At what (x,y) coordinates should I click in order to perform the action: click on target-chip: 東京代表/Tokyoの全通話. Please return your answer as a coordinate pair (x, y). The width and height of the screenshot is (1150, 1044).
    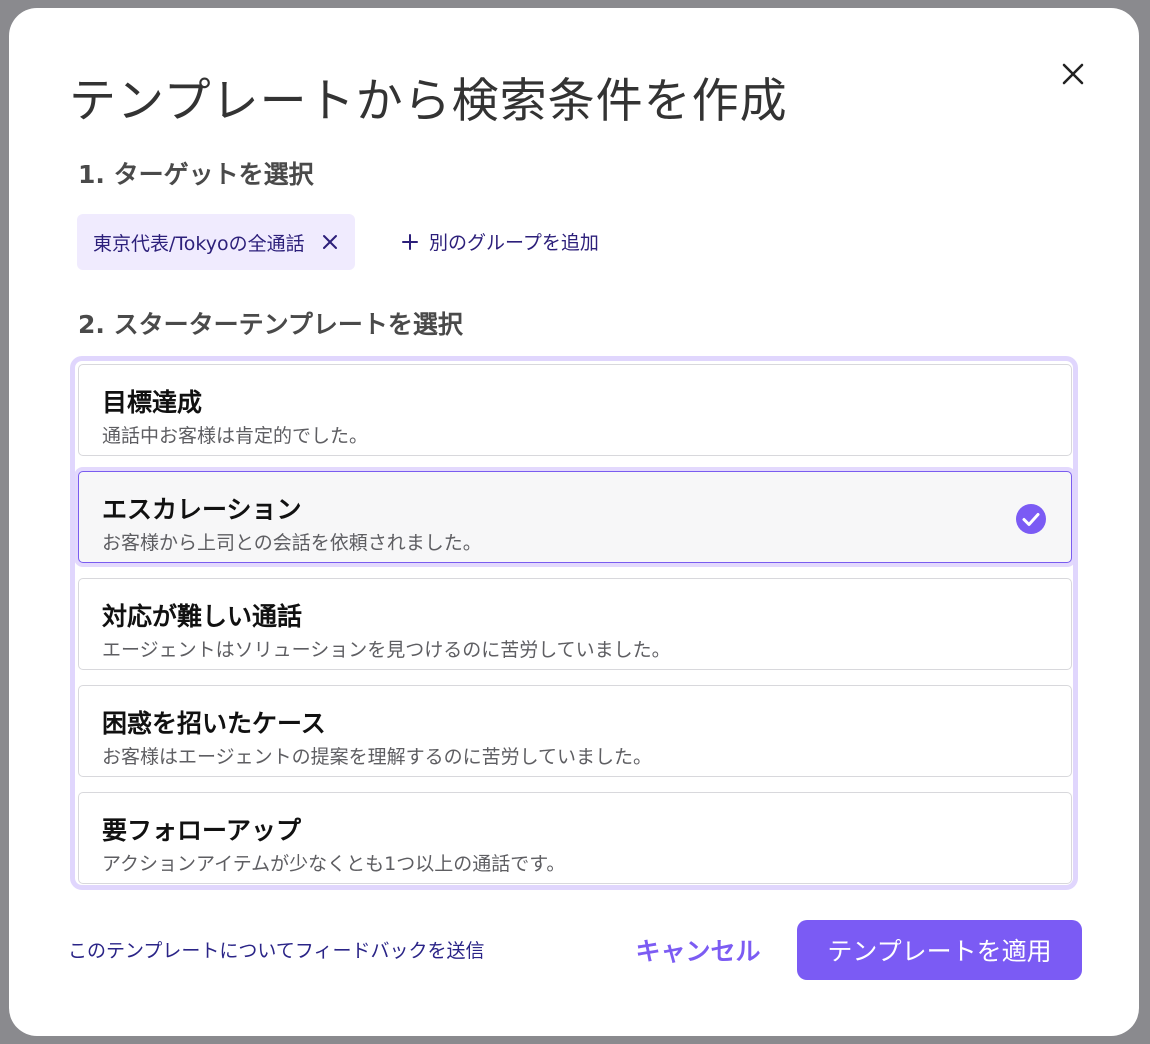
    Looking at the image, I should click on (216, 242).